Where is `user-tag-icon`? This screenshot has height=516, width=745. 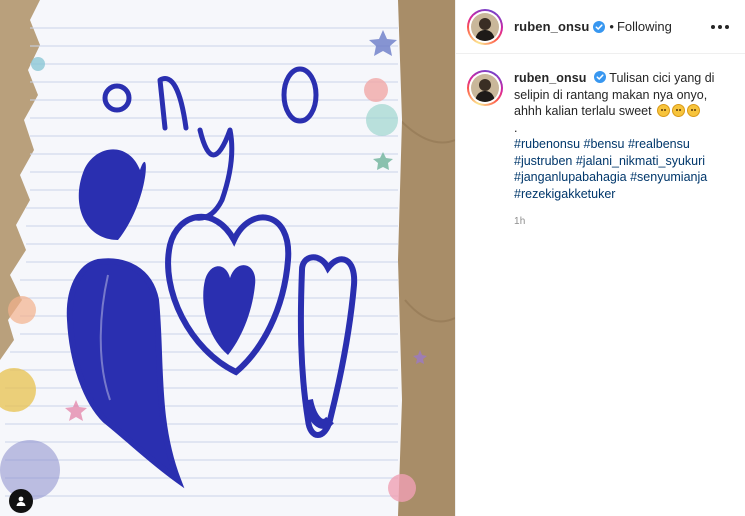
user-tag-icon is located at coordinates (21, 501).